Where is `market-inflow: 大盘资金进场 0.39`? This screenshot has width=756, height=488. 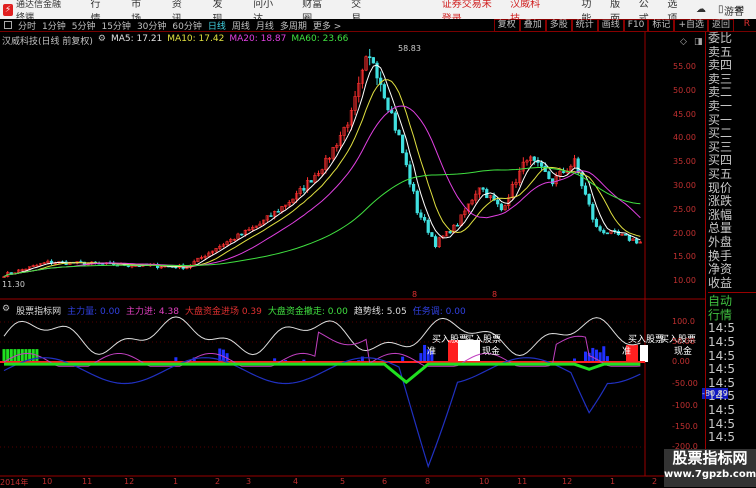 market-inflow: 大盘资金进场 0.39 is located at coordinates (223, 312).